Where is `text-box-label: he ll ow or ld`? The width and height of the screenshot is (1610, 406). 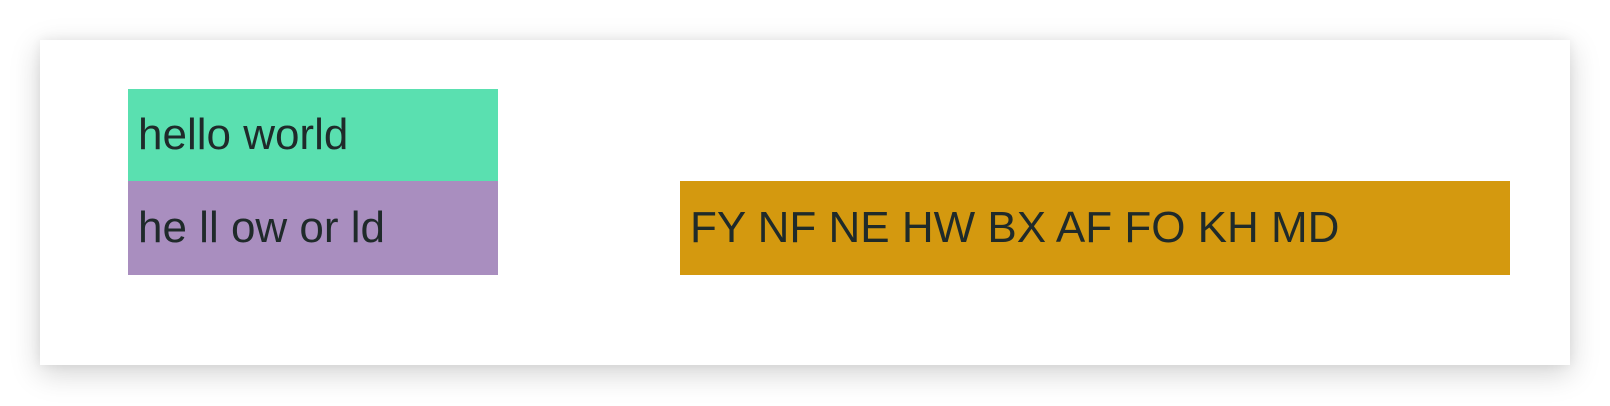 text-box-label: he ll ow or ld is located at coordinates (262, 227).